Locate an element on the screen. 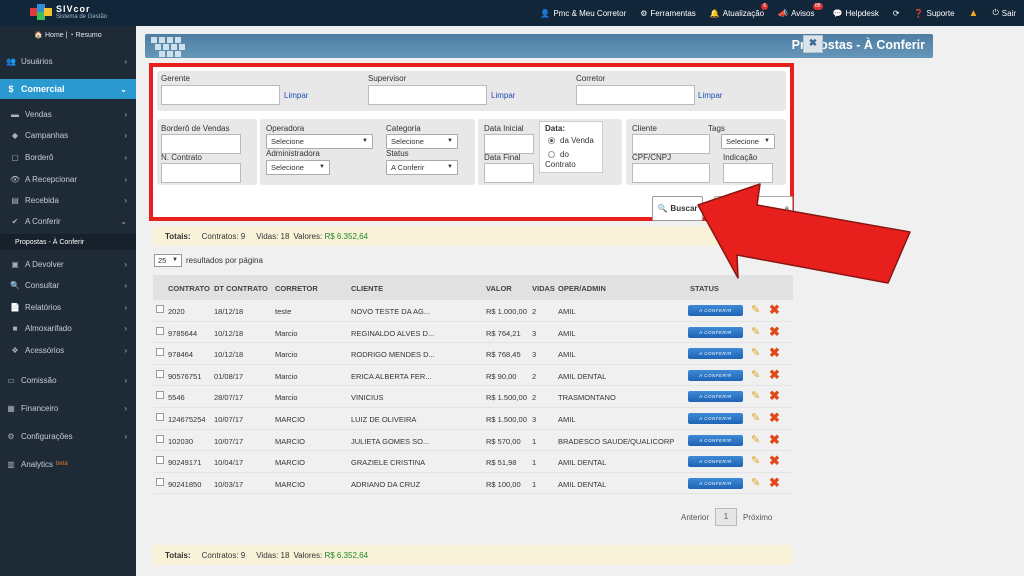 The width and height of the screenshot is (1024, 576). col-contrato: CONTRATO is located at coordinates (189, 288).